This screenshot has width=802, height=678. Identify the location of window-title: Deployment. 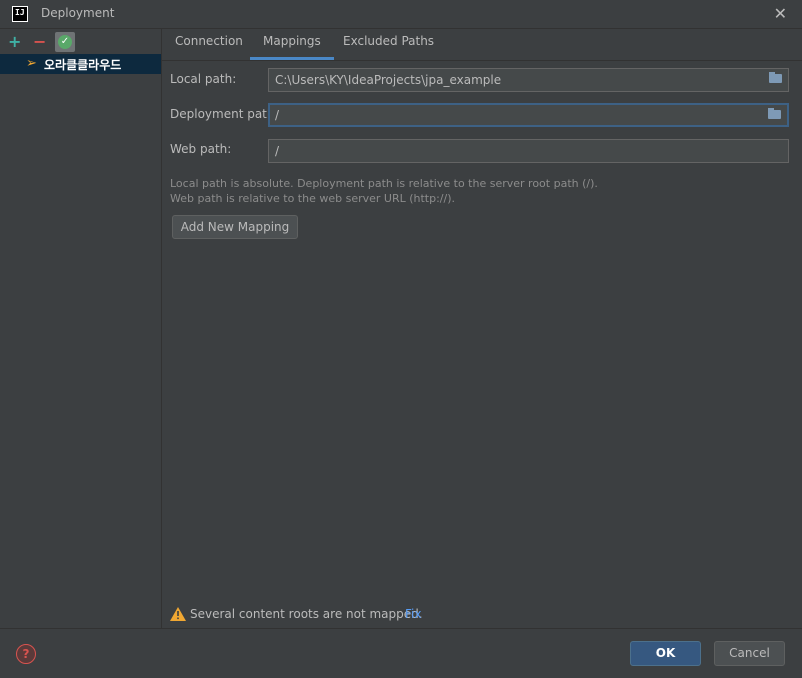
(78, 13).